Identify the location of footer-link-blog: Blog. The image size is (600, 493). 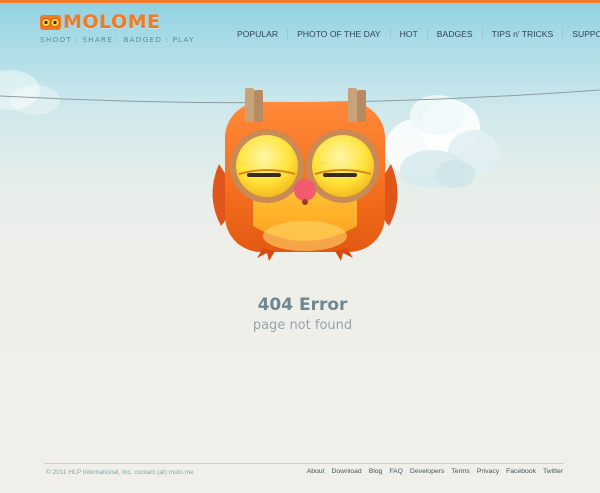
(376, 471).